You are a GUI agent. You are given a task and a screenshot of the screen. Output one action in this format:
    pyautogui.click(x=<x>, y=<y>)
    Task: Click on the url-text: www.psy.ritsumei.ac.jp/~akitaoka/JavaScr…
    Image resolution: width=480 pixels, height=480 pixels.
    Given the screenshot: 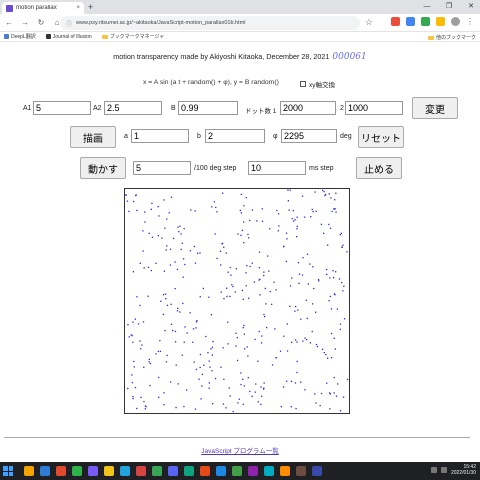 What is the action you would take?
    pyautogui.click(x=160, y=23)
    